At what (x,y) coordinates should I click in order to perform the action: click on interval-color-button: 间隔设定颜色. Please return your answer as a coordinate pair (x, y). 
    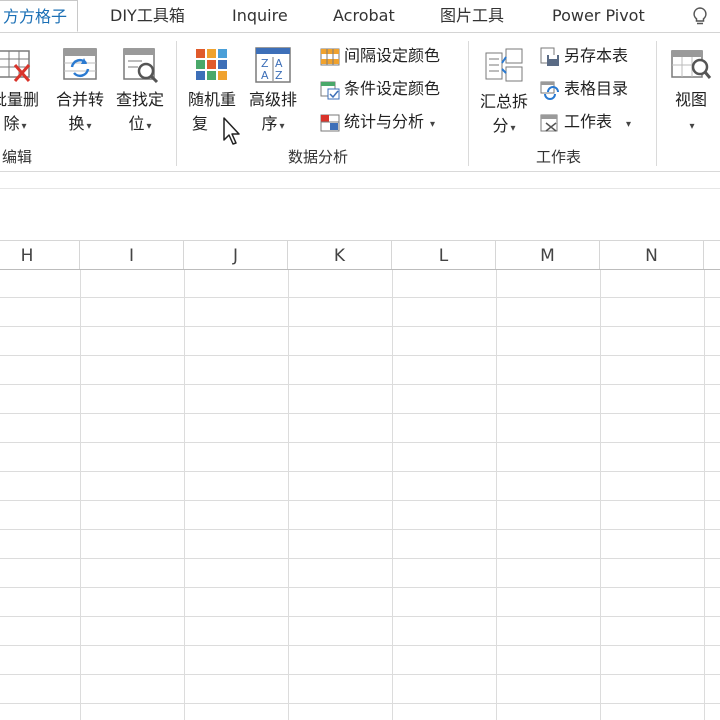
    Looking at the image, I should click on (380, 56).